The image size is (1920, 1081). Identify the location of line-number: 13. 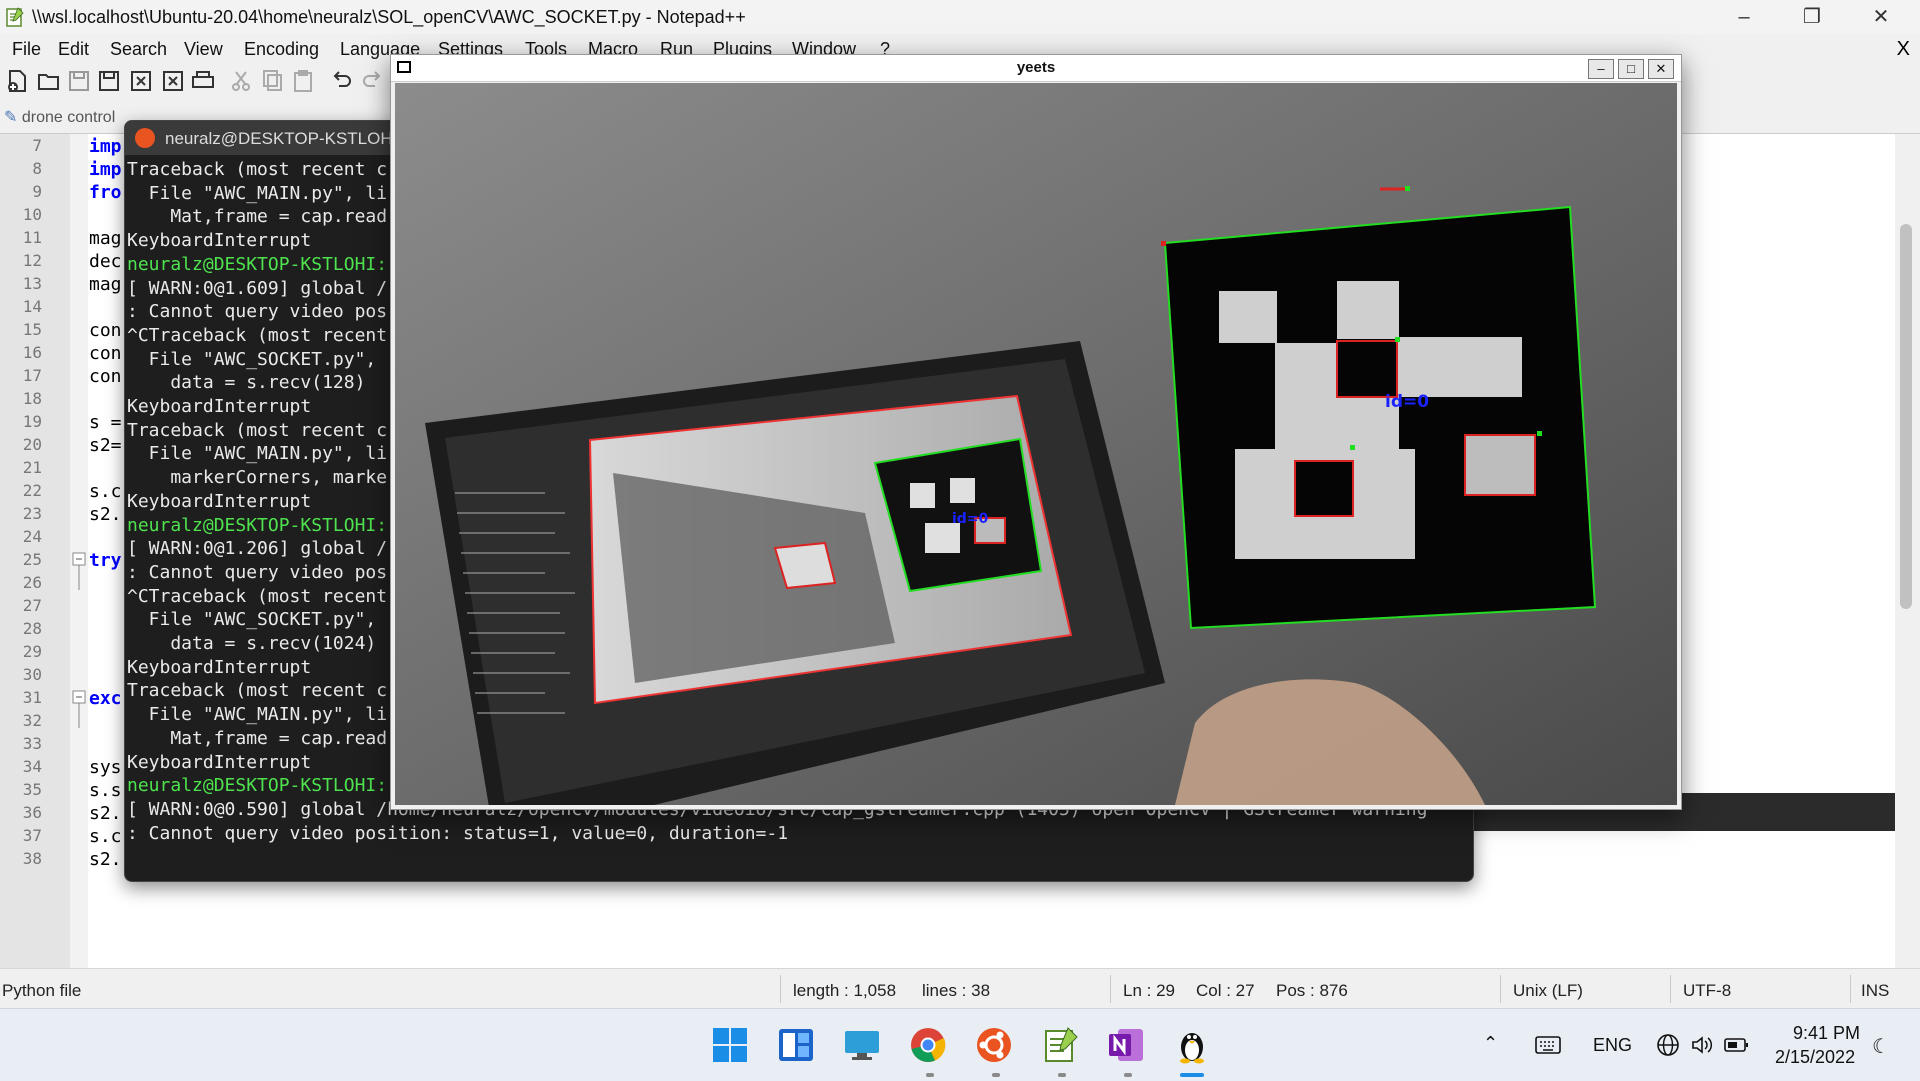
(32, 283).